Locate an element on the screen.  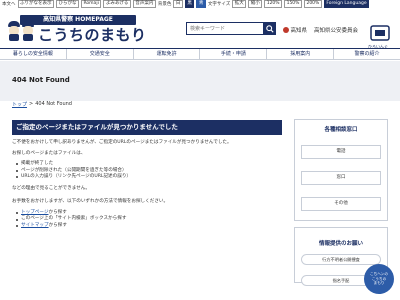
search-button is located at coordinates (269, 28).